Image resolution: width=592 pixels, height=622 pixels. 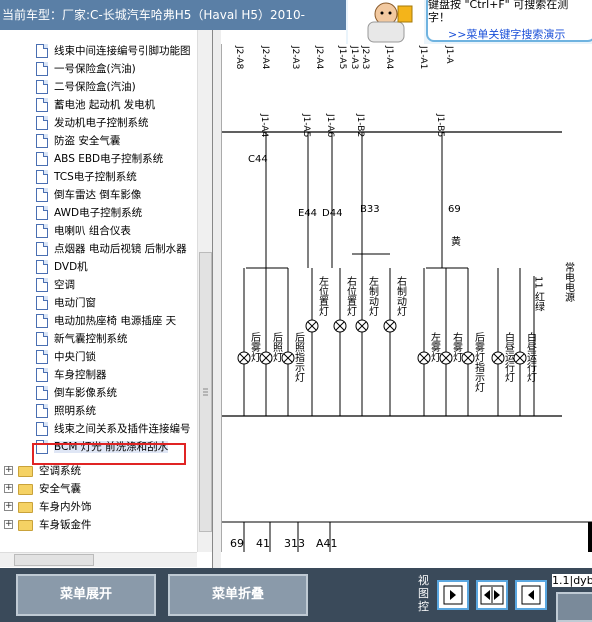 I want to click on tree-item: 线束之间关系及插件连接编号, so click(x=113, y=429).